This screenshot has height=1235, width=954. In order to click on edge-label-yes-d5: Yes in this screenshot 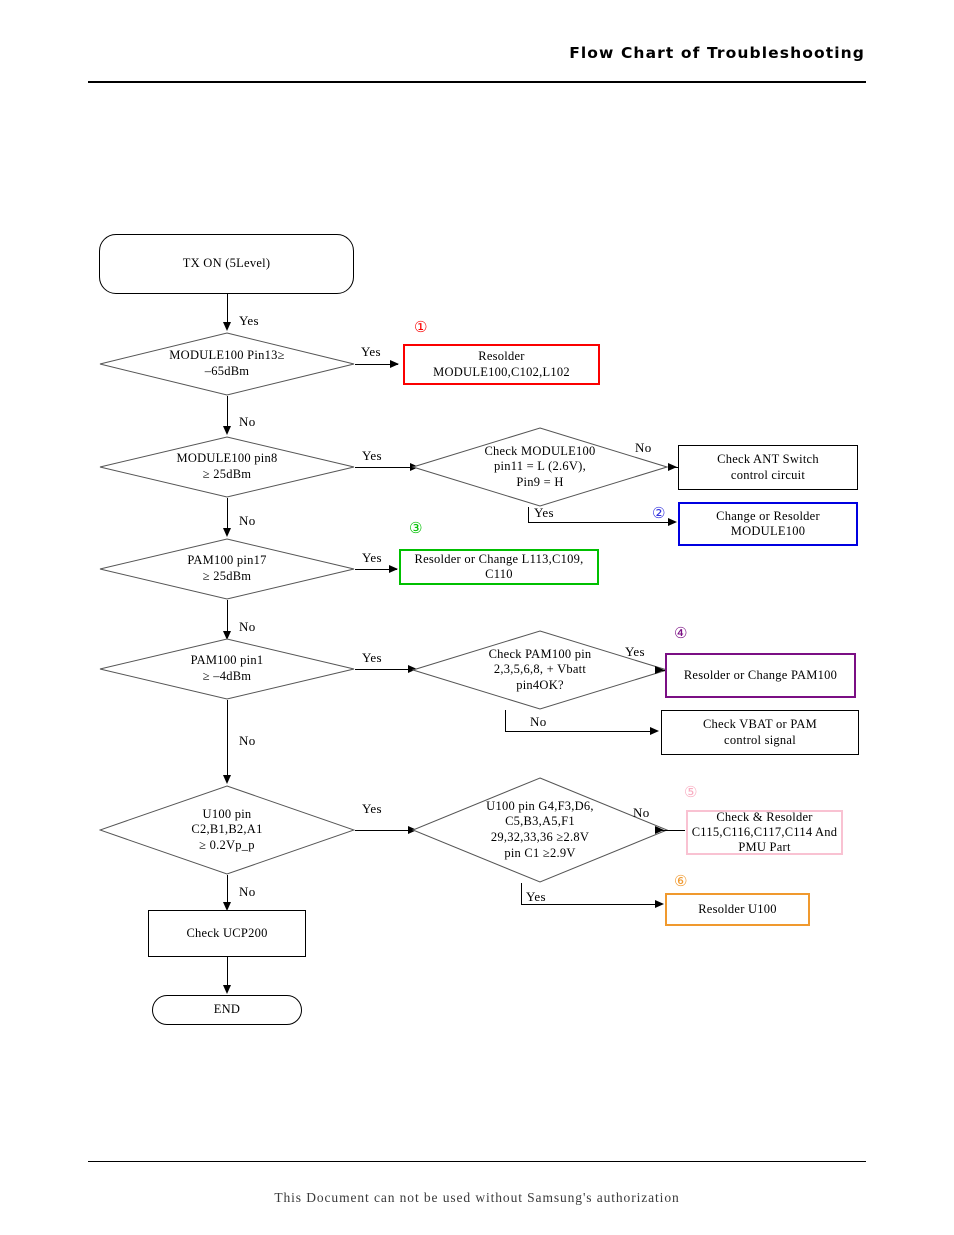, I will do `click(372, 808)`.